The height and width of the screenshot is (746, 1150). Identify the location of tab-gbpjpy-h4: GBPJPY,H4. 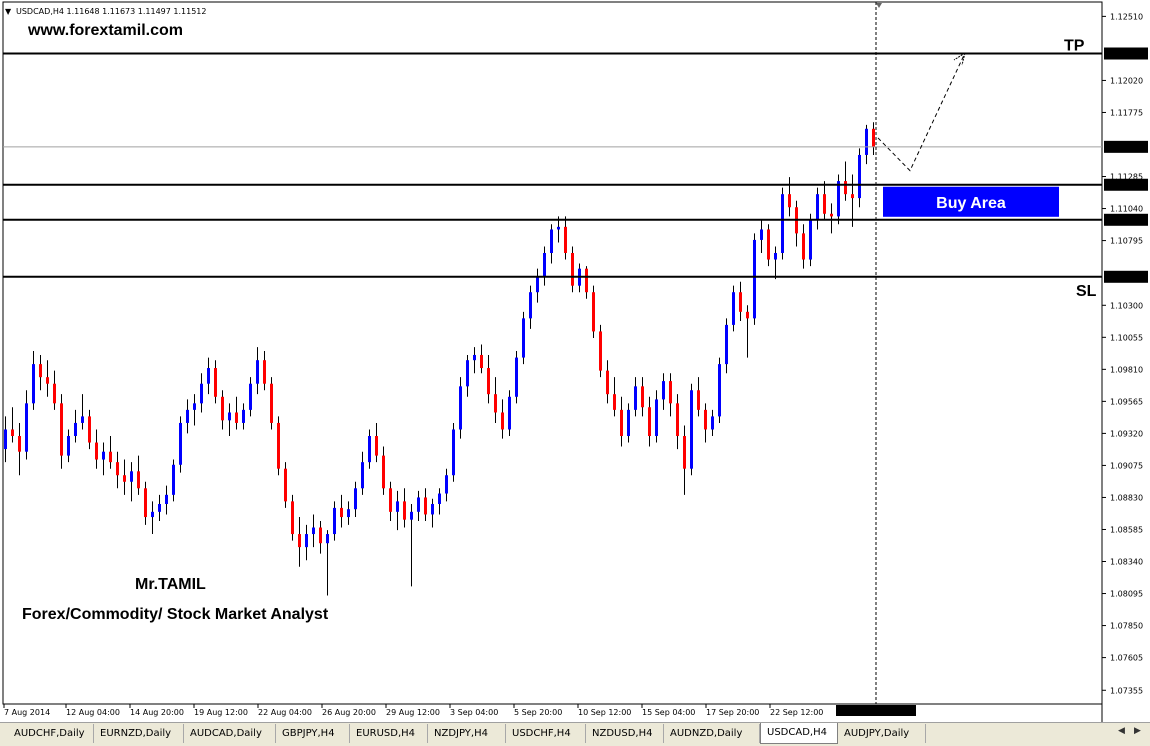
(313, 733).